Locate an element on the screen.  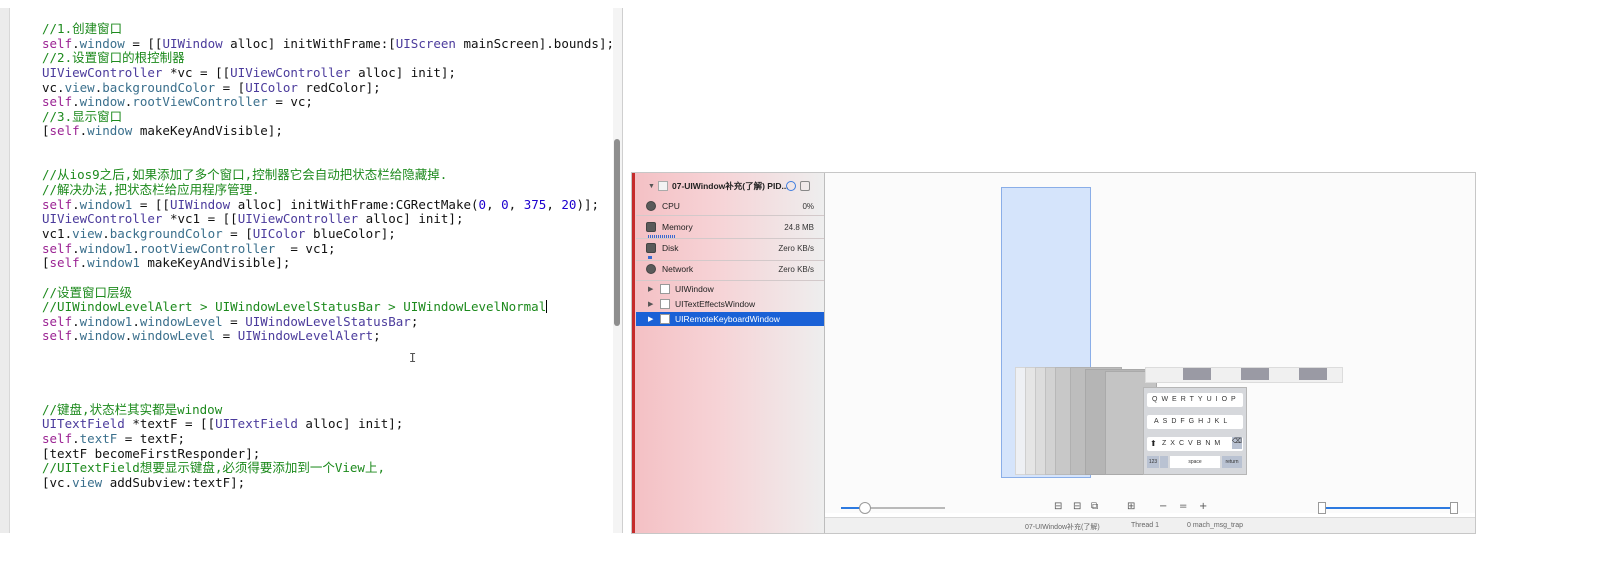
code-line: //从ios9之后,如果添加了多个窗口,控制器它会自动把状态栏给隐藏掉. is located at coordinates (328, 175).